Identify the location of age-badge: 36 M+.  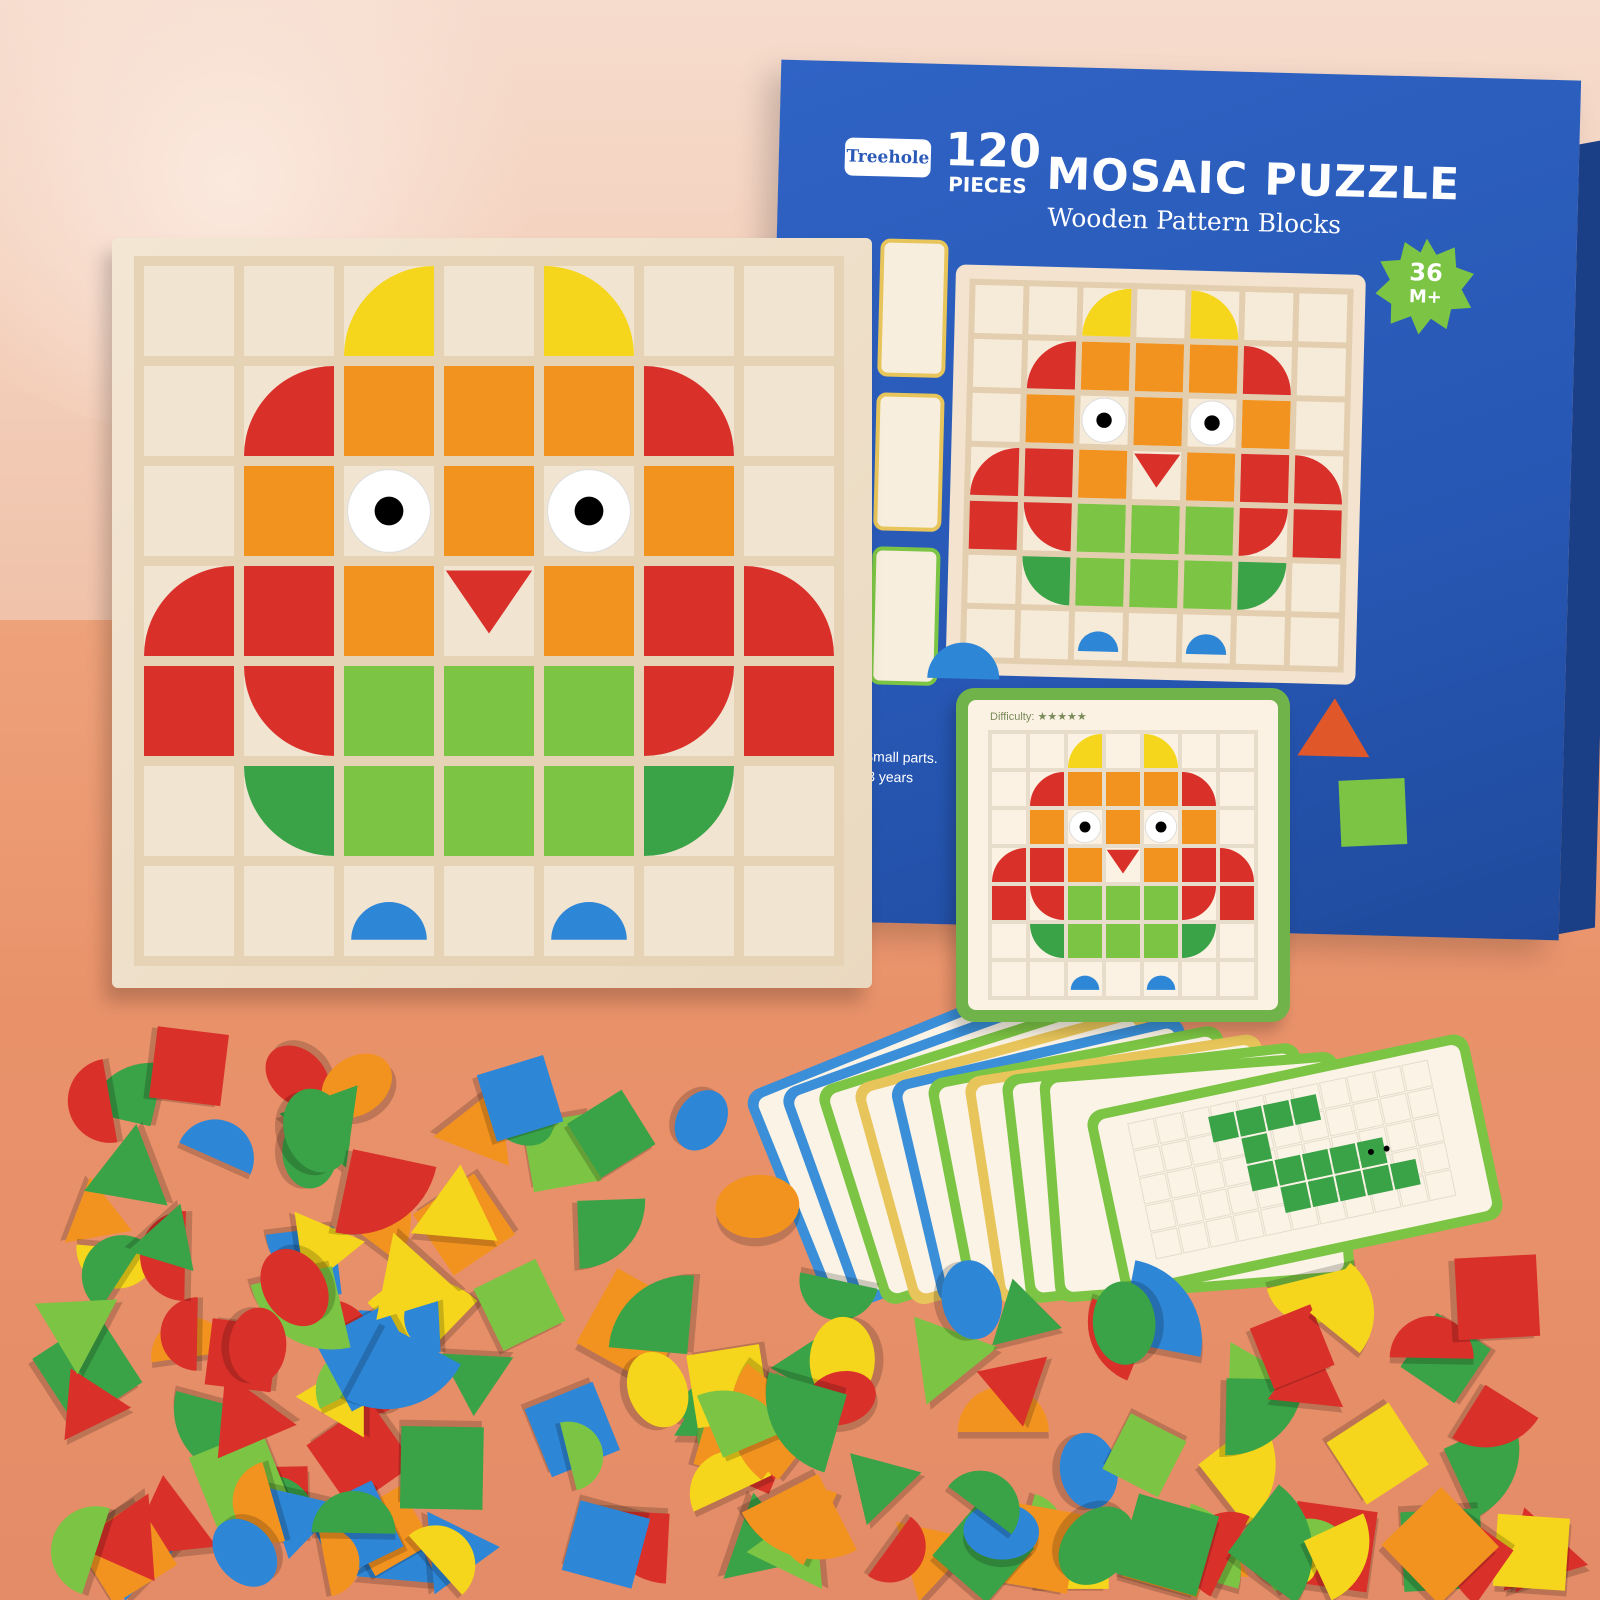
(1425, 286).